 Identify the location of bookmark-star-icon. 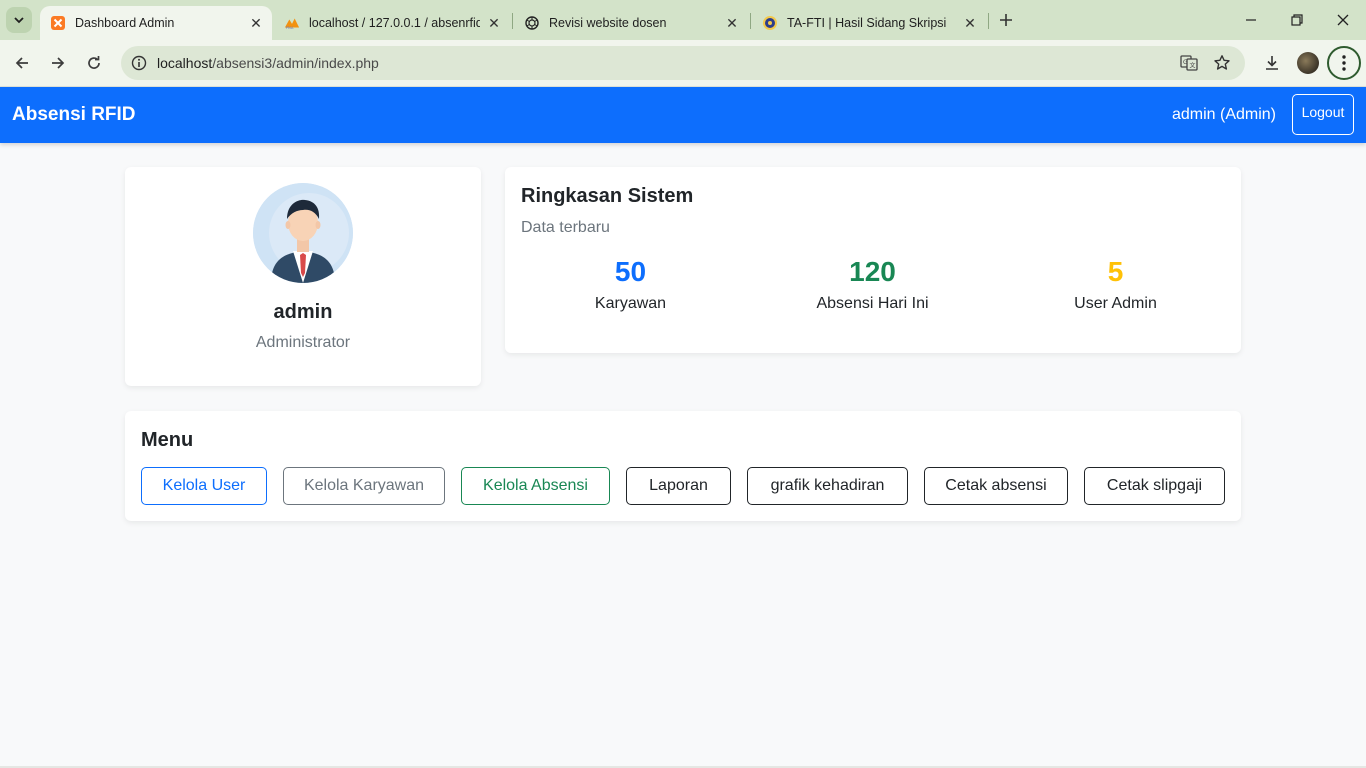
(1222, 63).